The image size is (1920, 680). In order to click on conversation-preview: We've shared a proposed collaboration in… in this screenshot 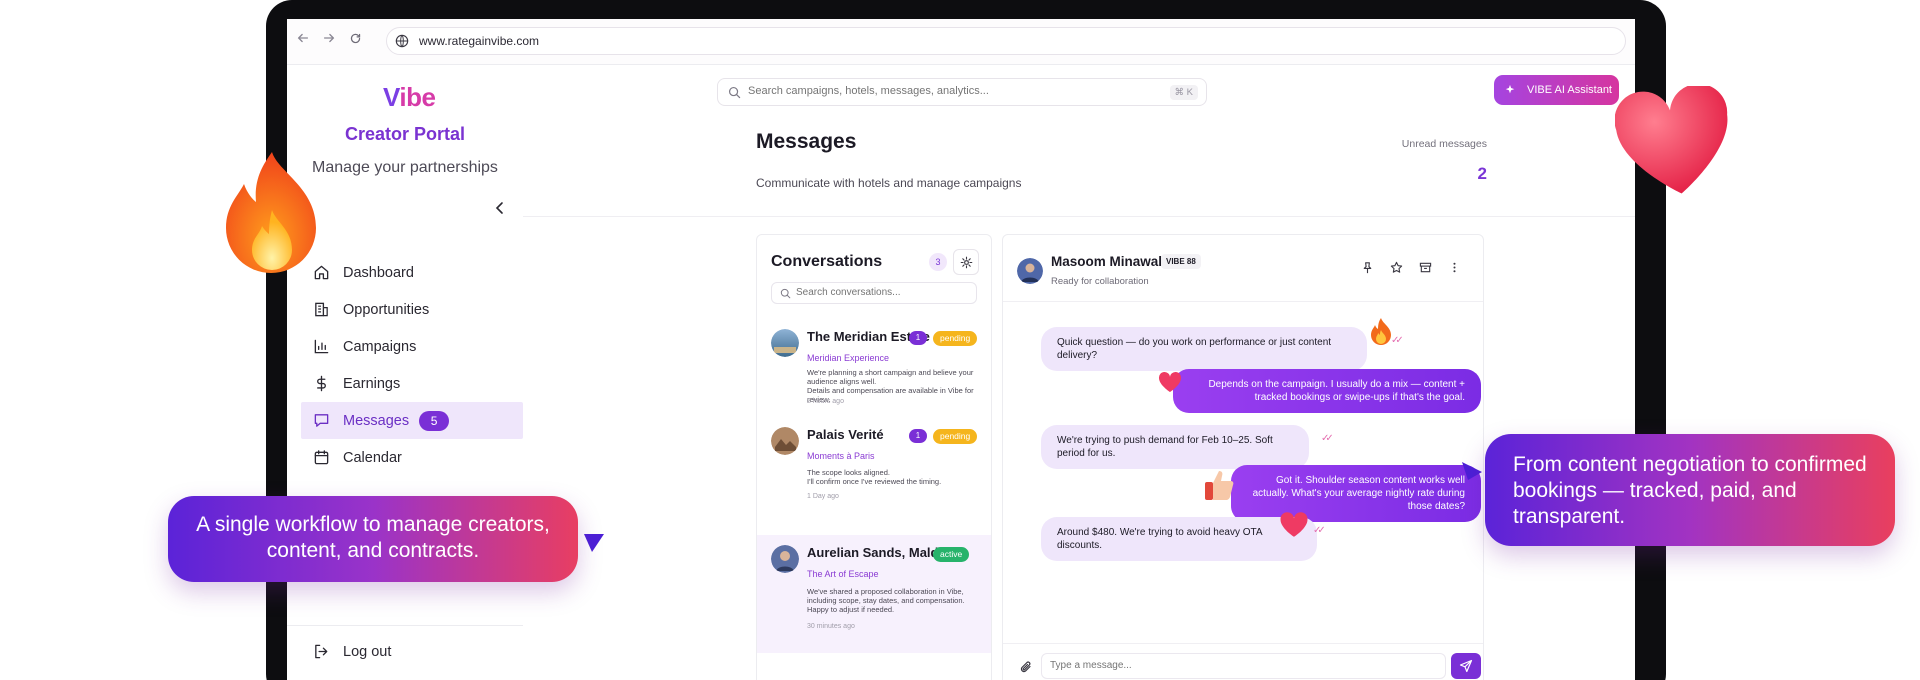, I will do `click(886, 600)`.